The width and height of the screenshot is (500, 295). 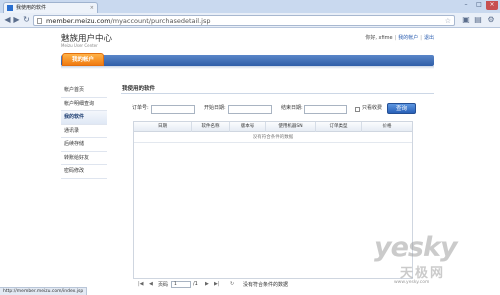 I want to click on url-path: /myaccount/purchasedetail.jsp, so click(x=160, y=21).